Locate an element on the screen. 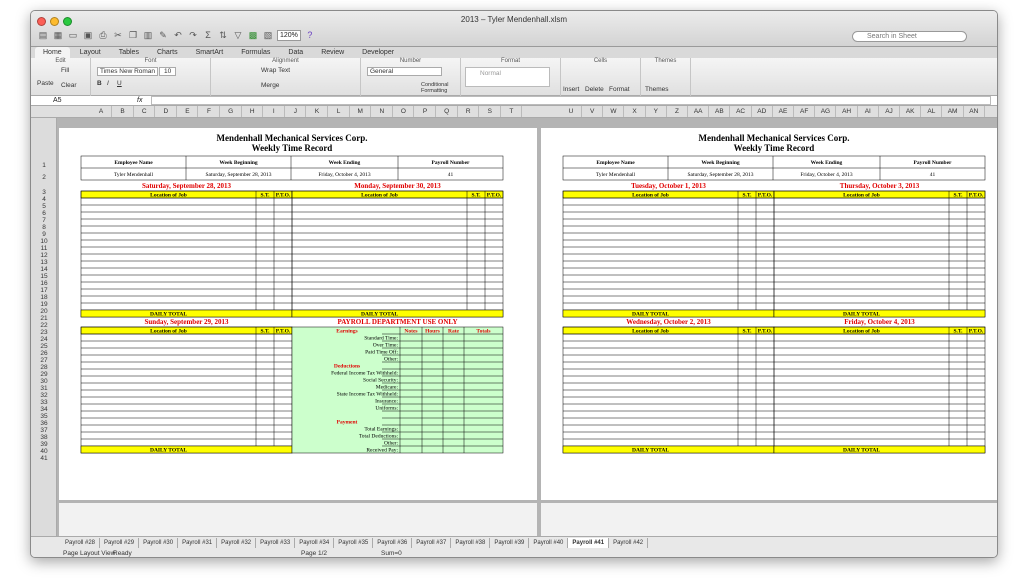 The height and width of the screenshot is (588, 1024). column-header: C is located at coordinates (145, 111).